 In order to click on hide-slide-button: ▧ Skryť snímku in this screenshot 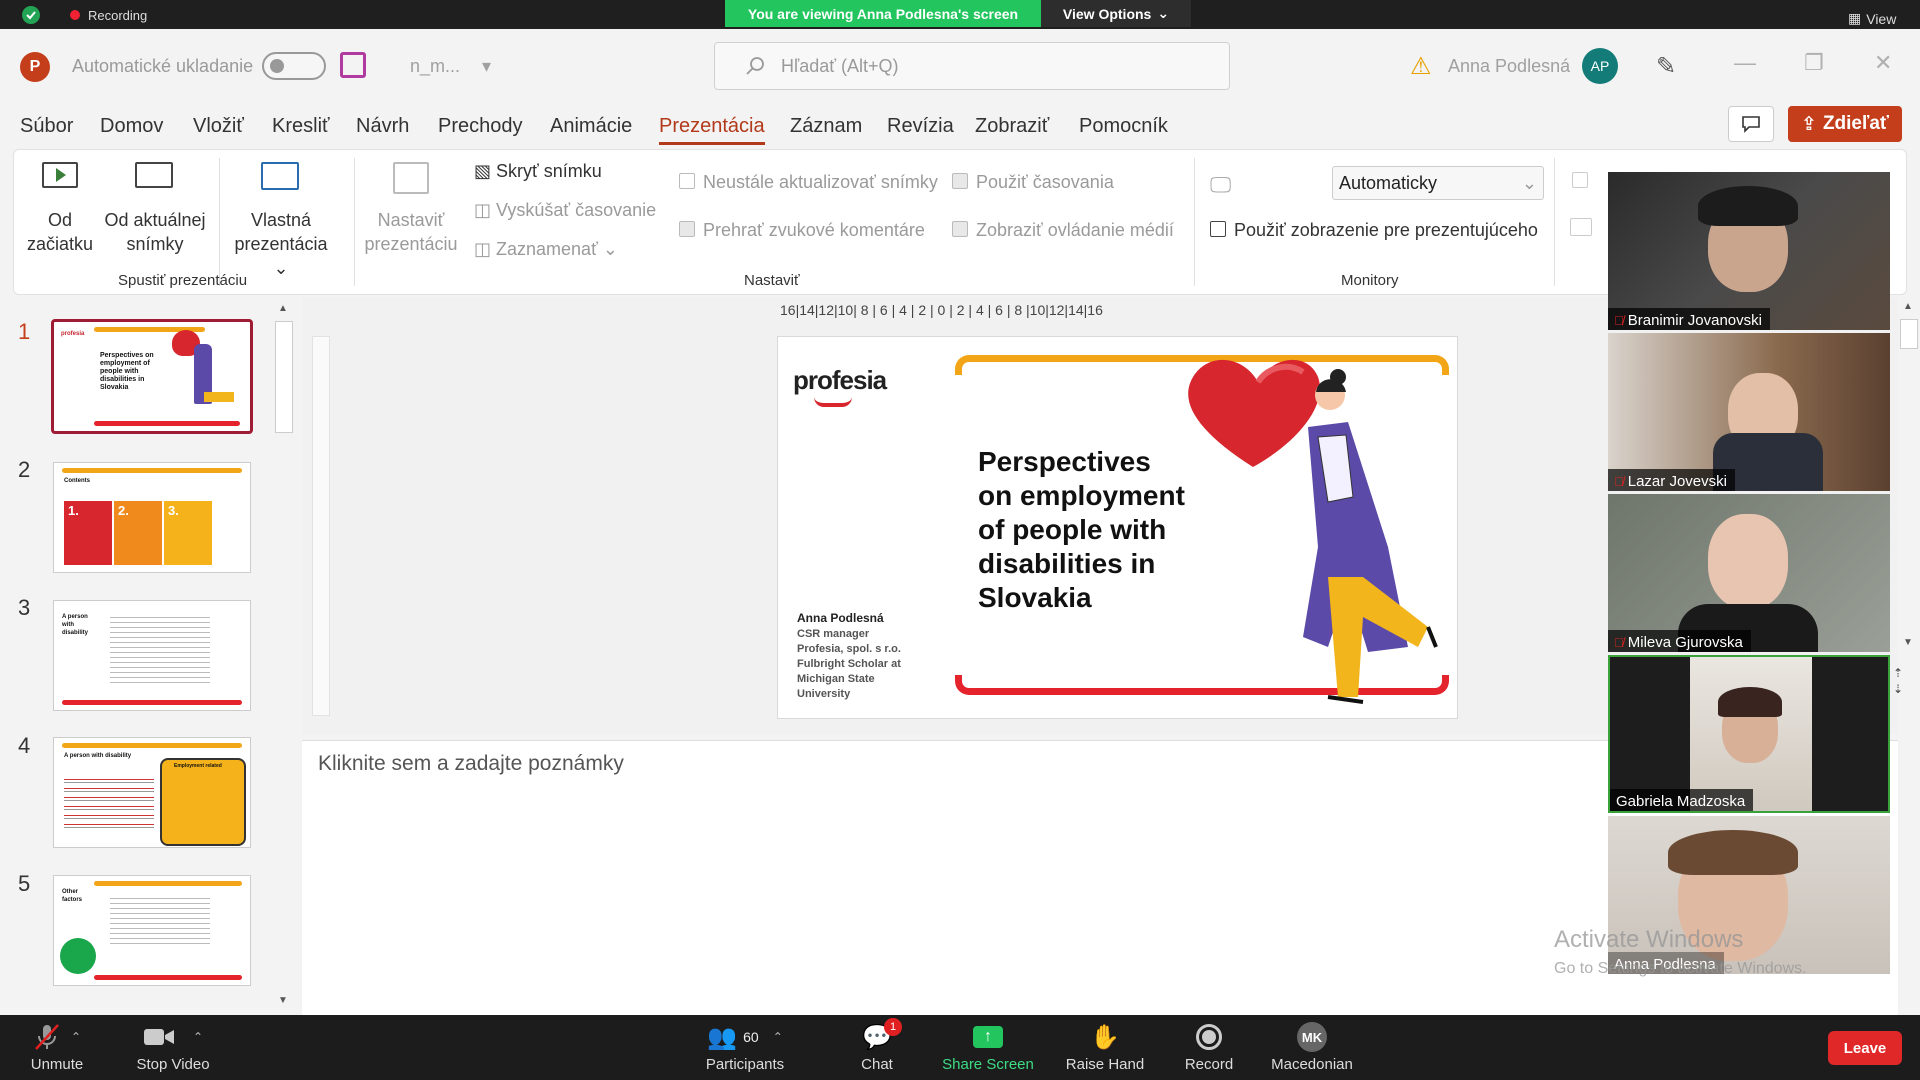, I will do `click(538, 171)`.